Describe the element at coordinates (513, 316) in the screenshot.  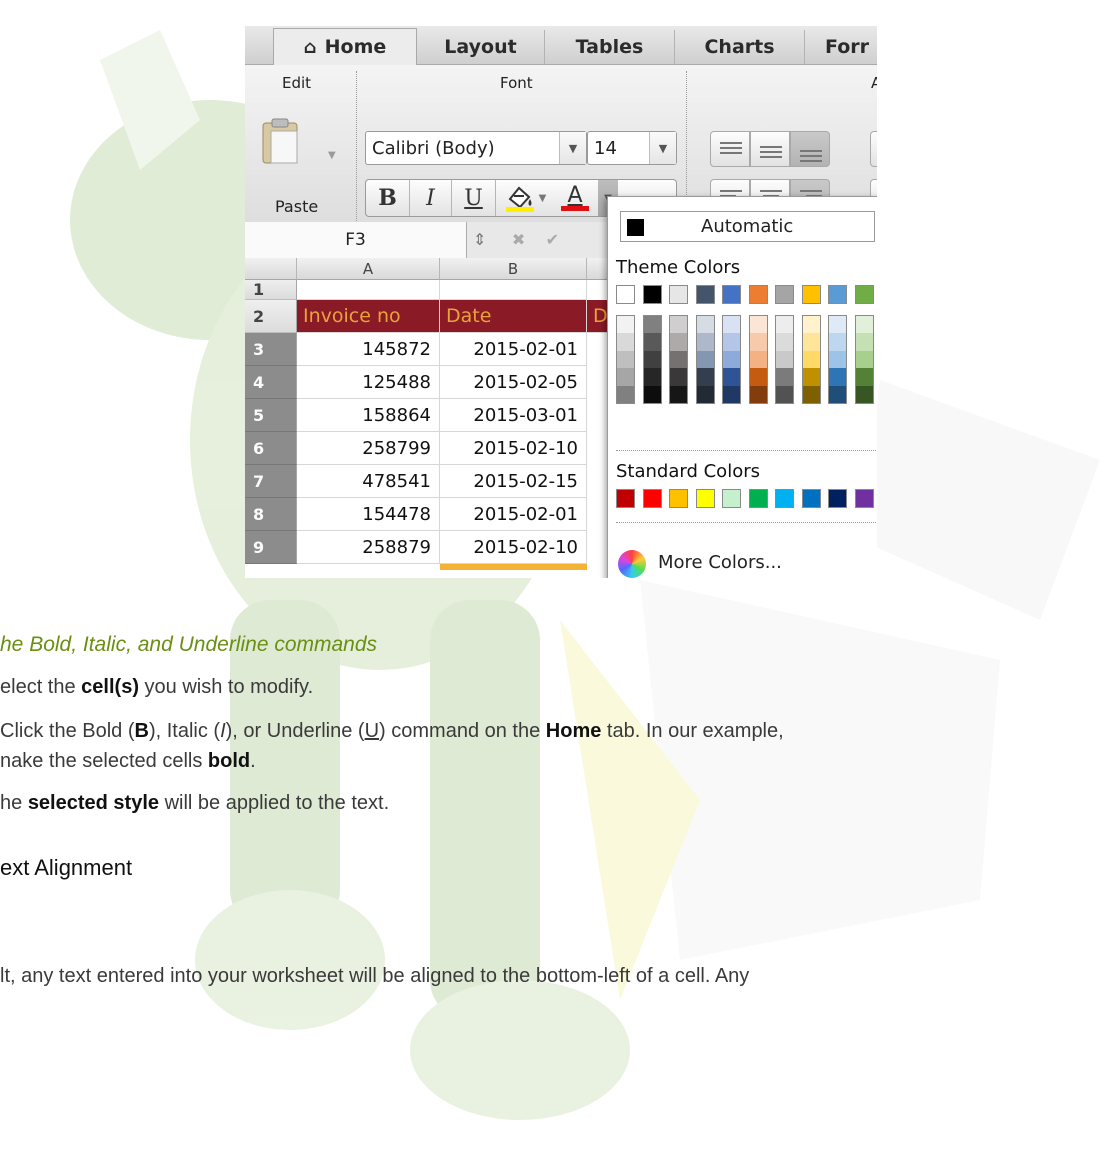
I see `cell-b2: Date` at that location.